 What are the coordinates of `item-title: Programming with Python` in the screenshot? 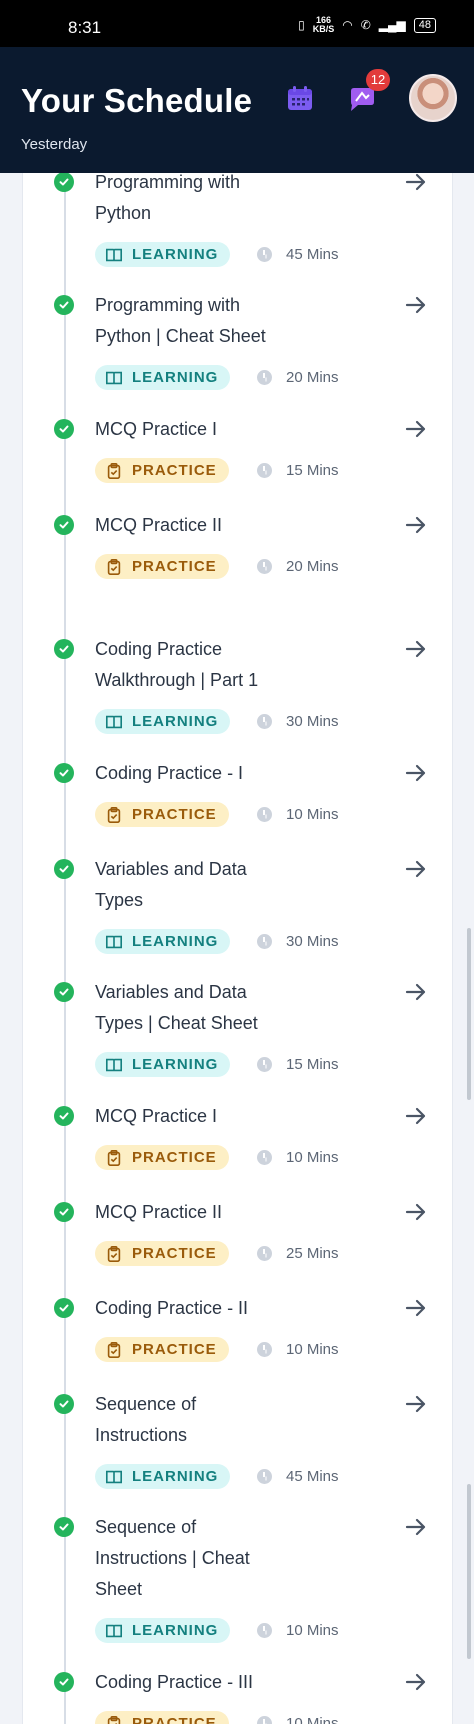 It's located at (205, 201).